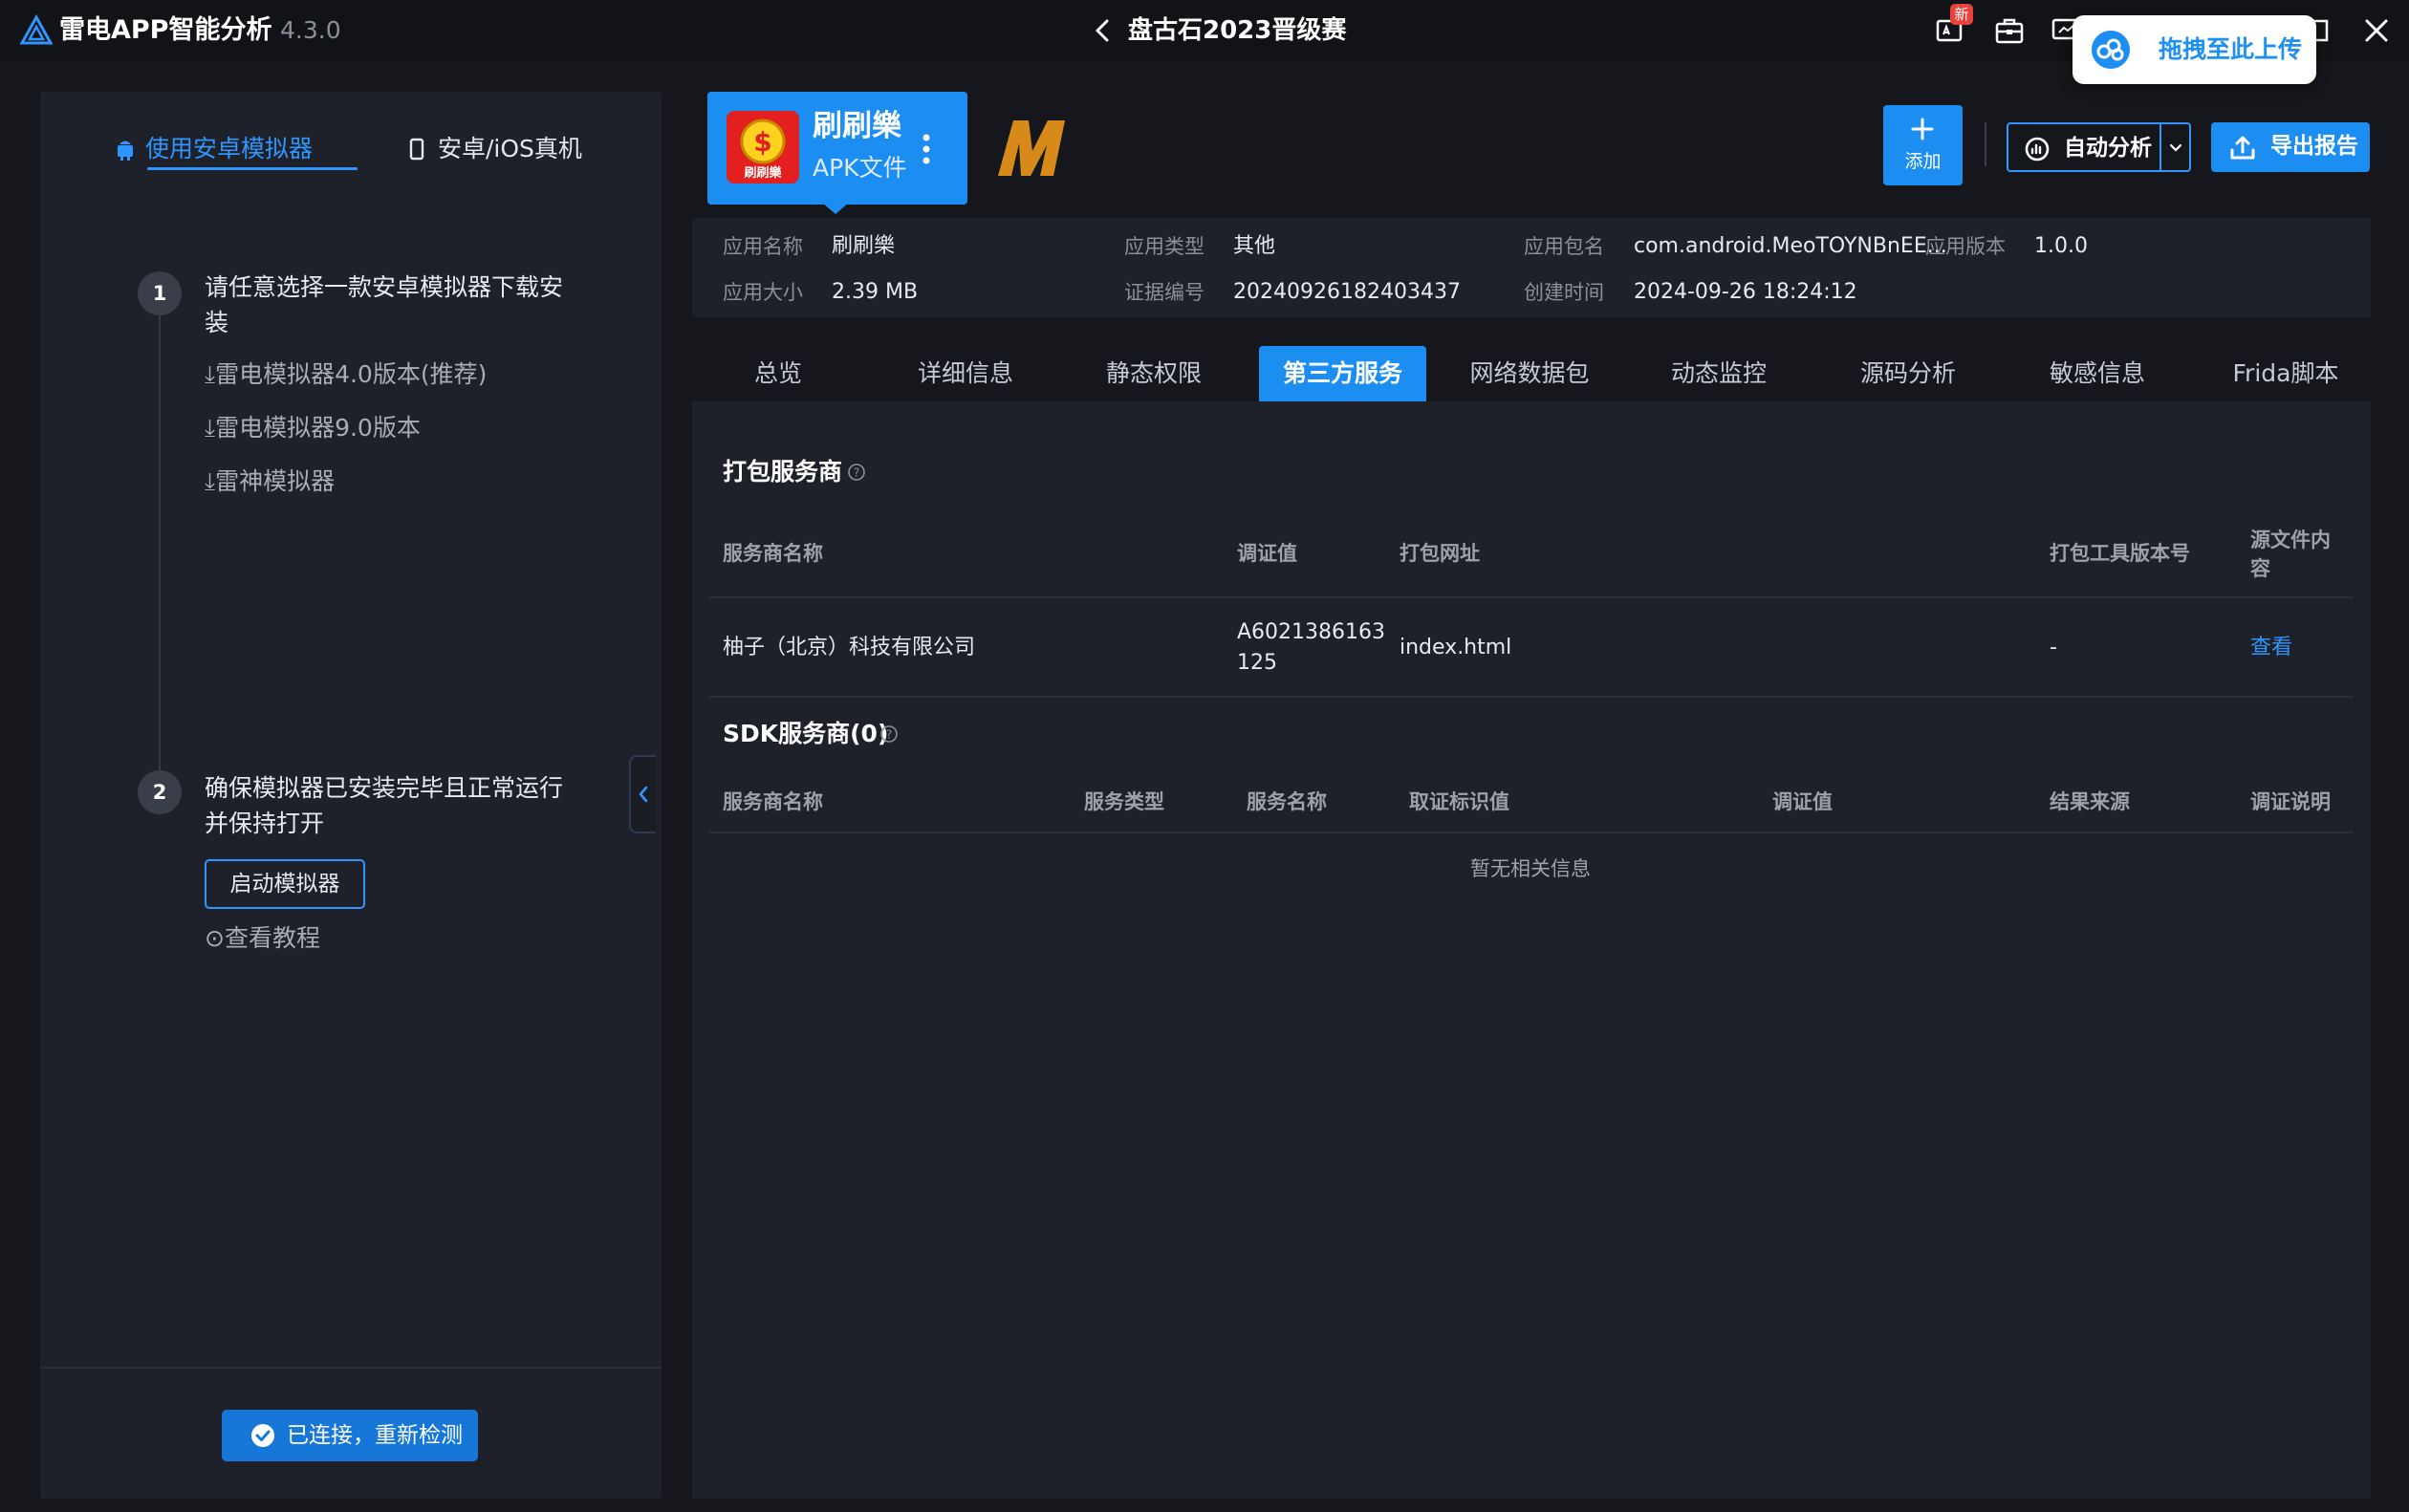 Image resolution: width=2409 pixels, height=1512 pixels. Describe the element at coordinates (1164, 293) in the screenshot. I see `evidence-label: 证据编号` at that location.